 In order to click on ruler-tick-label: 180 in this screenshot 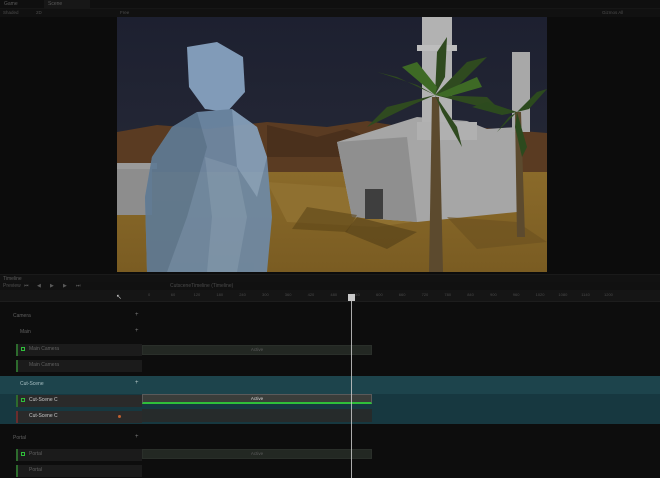, I will do `click(220, 294)`.